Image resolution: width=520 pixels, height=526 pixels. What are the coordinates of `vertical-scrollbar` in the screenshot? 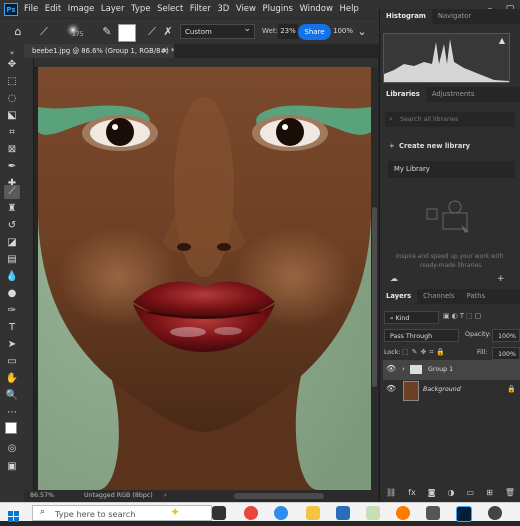 It's located at (374, 278).